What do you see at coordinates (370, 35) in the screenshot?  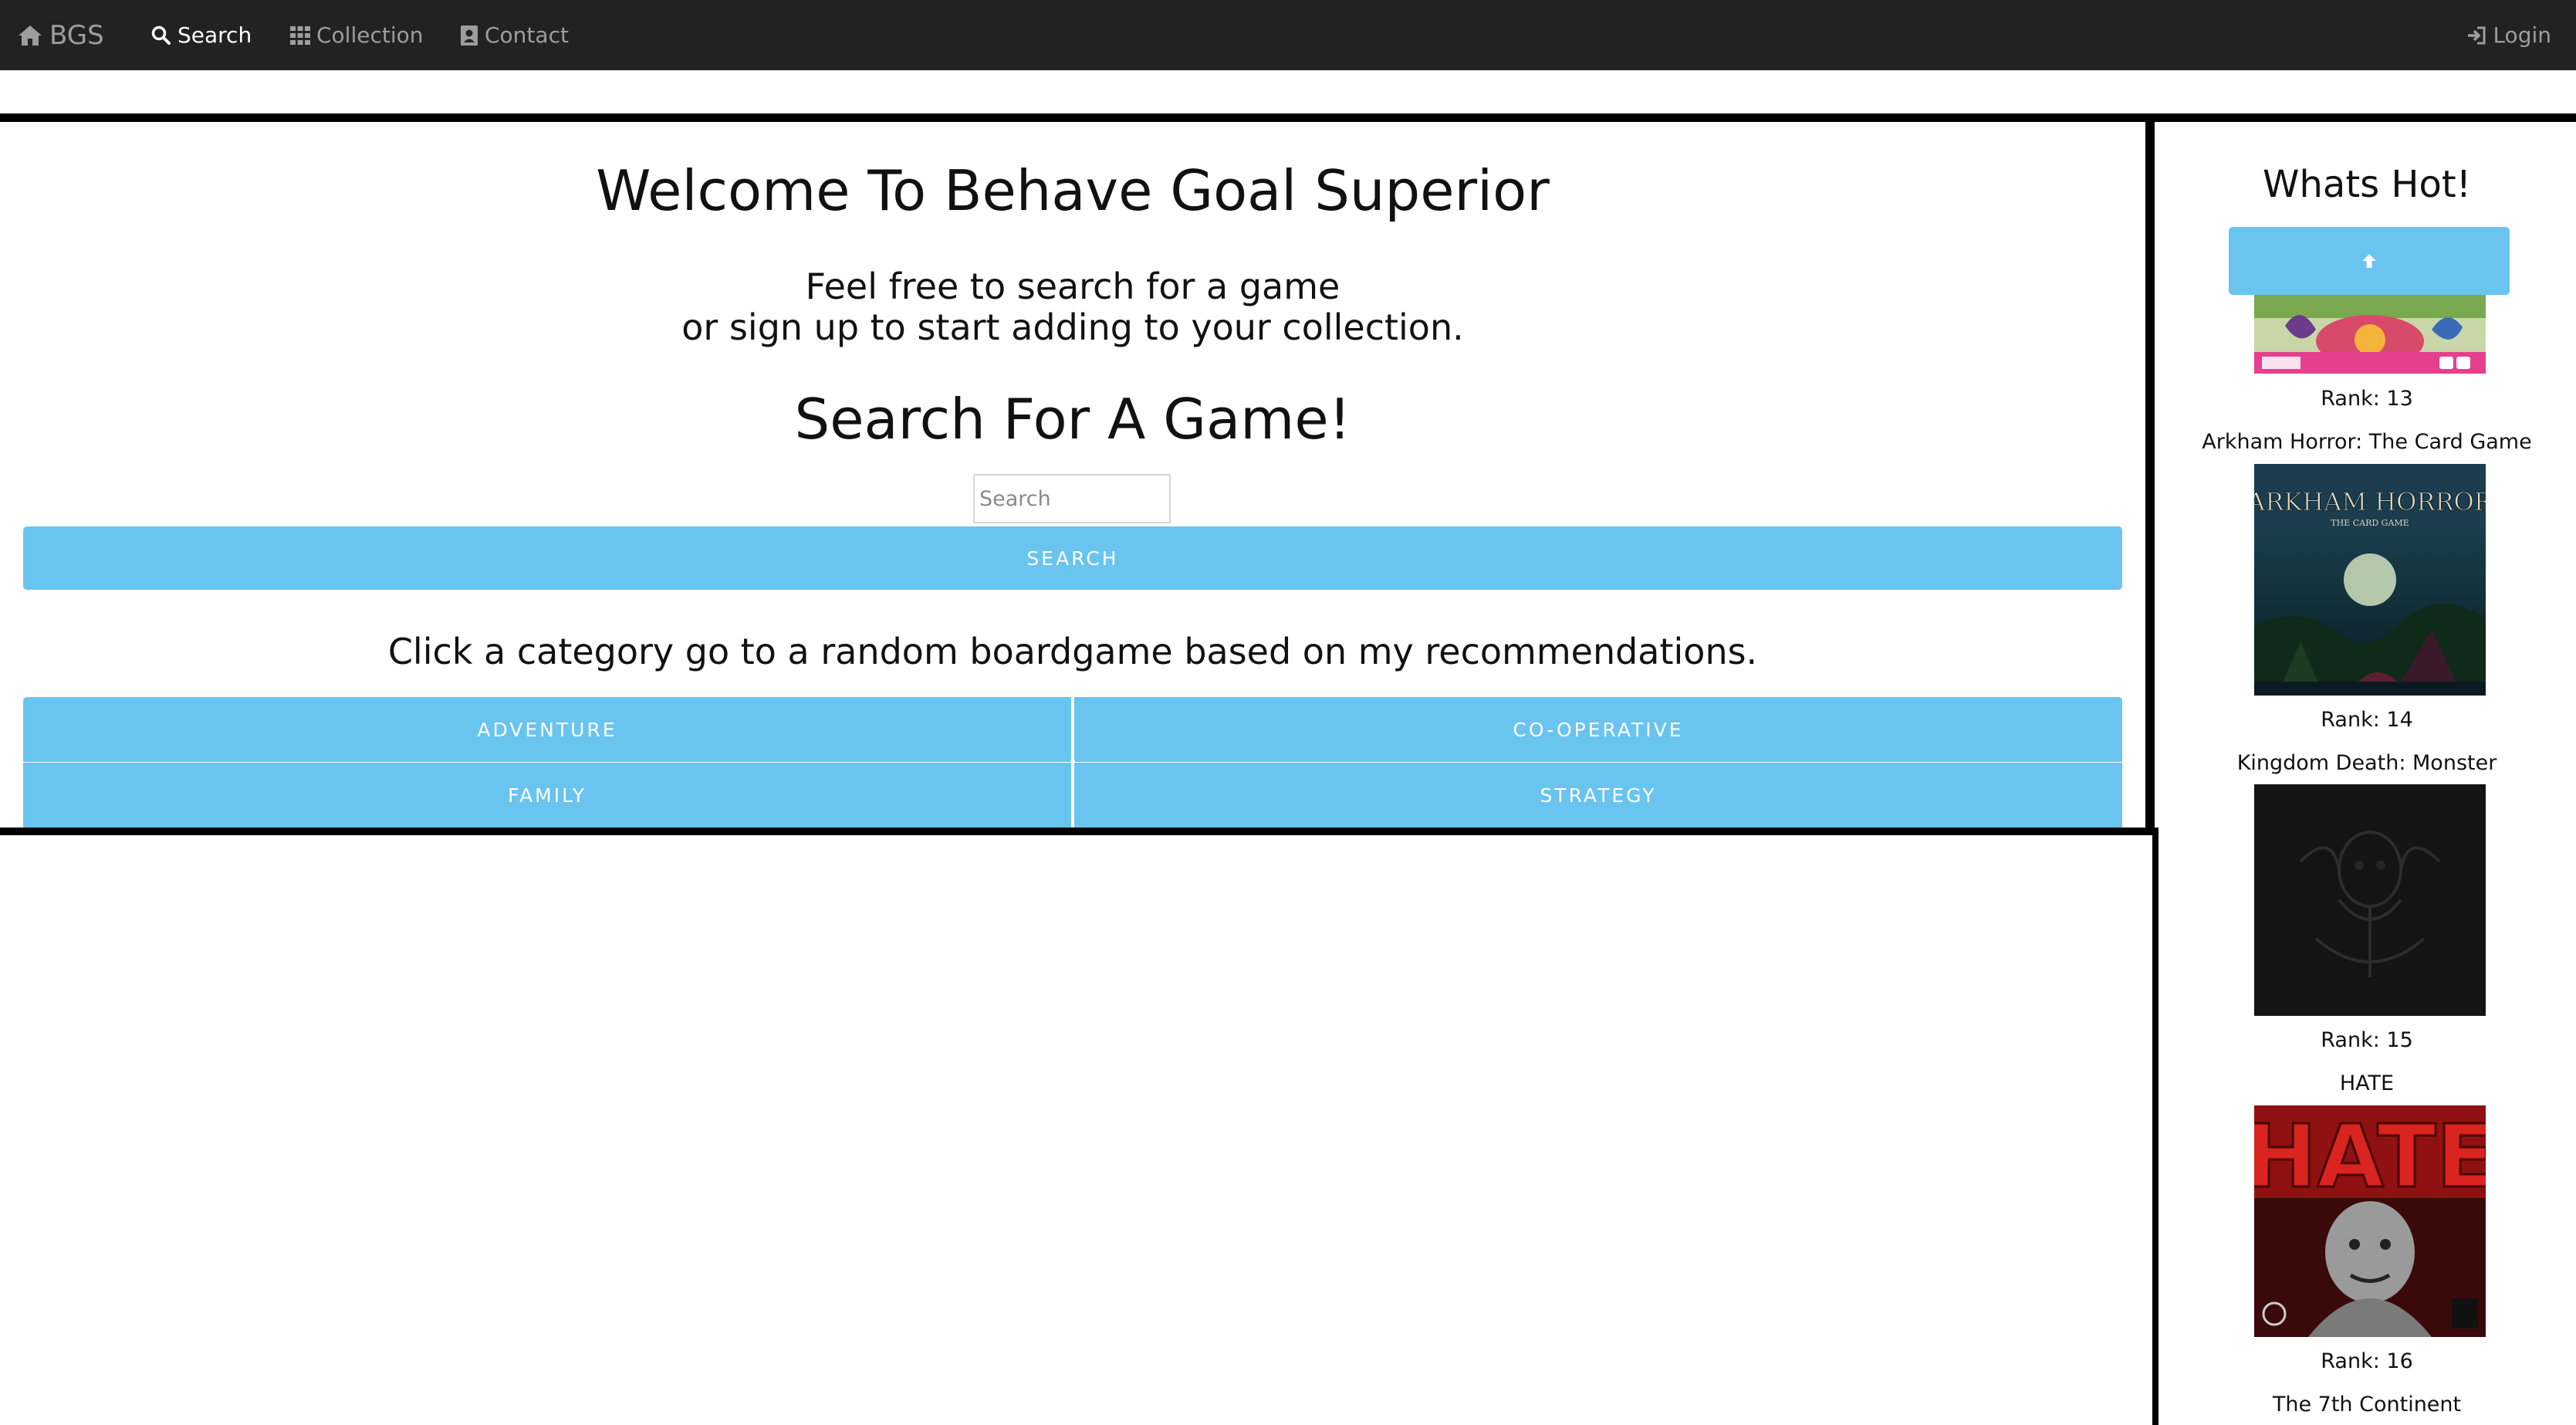 I see `nav-collection-label: Collection` at bounding box center [370, 35].